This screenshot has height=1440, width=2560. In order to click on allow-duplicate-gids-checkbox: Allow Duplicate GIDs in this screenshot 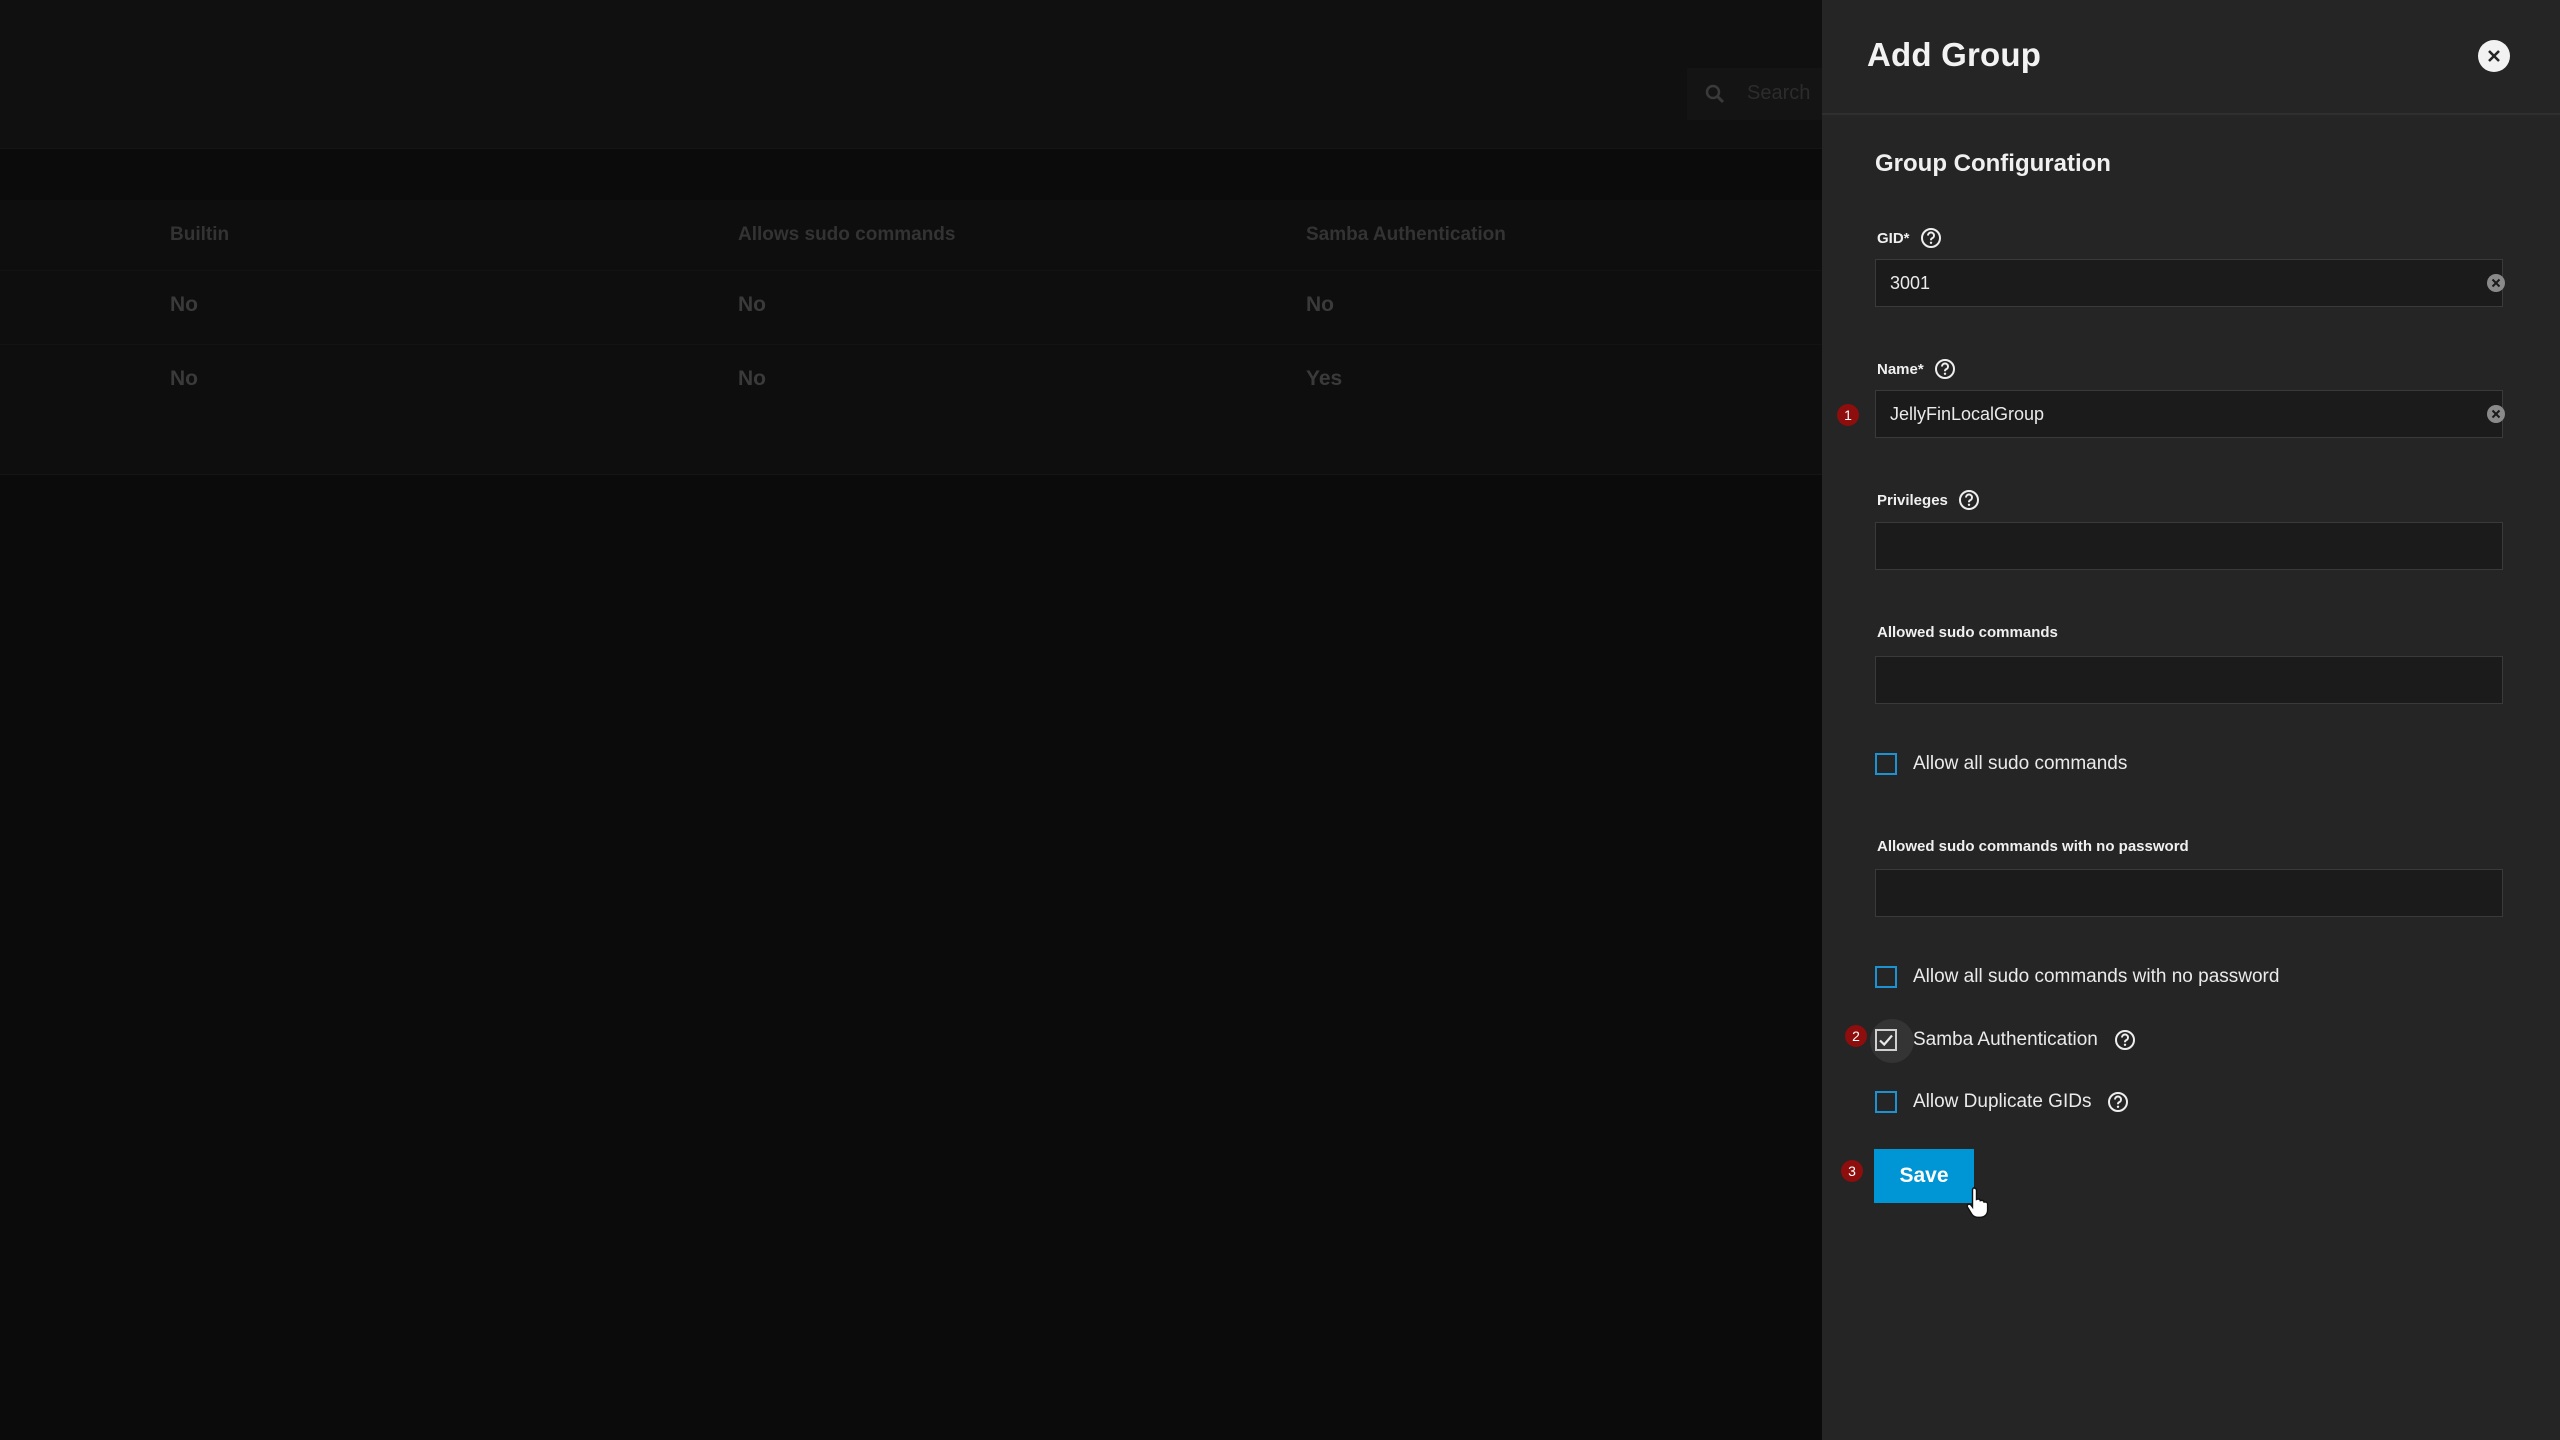, I will do `click(2002, 1102)`.